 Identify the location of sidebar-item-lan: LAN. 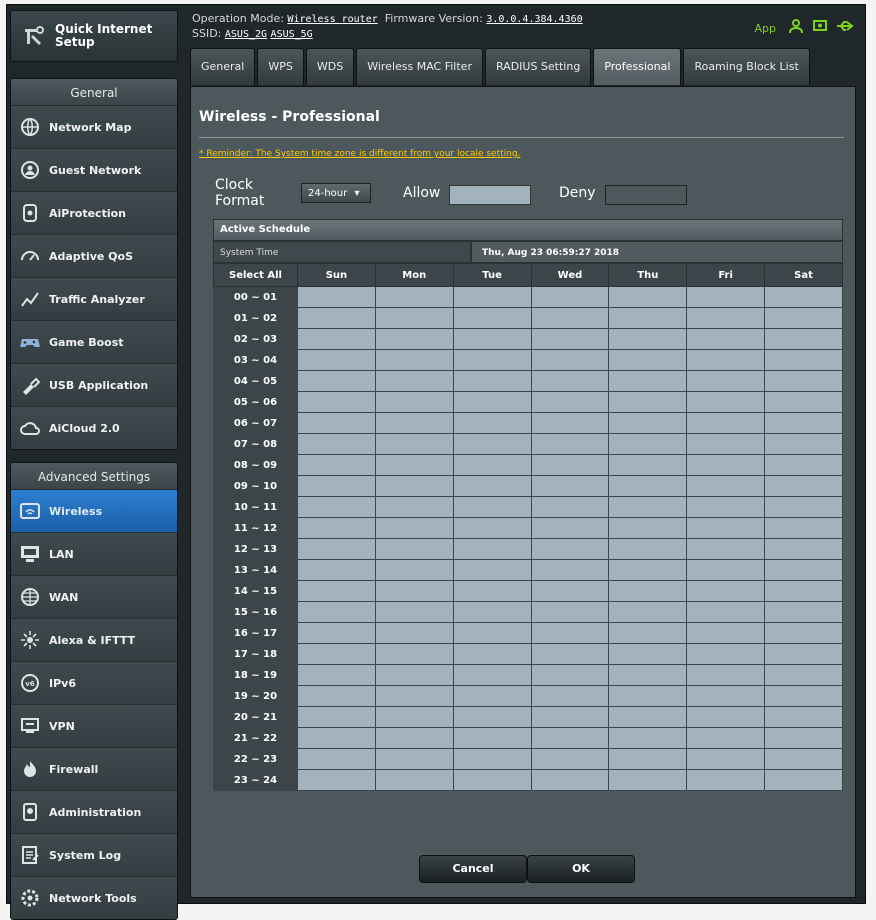
(94, 553).